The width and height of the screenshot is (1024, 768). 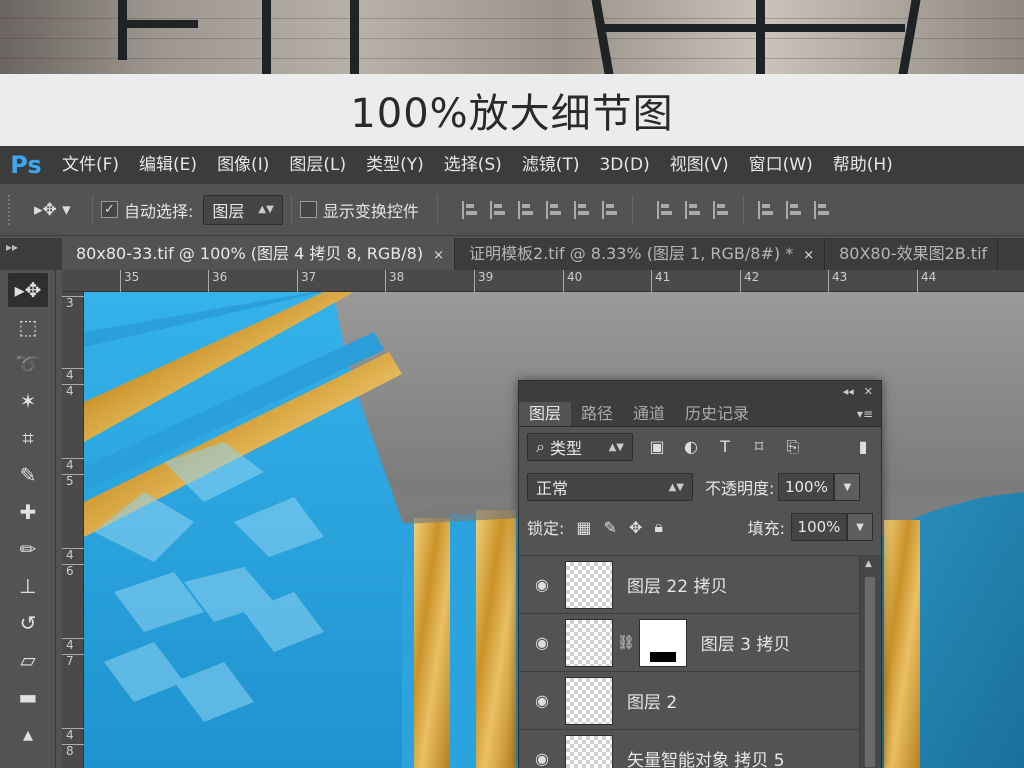 I want to click on lock-all-icon: 🔒︎, so click(x=658, y=527).